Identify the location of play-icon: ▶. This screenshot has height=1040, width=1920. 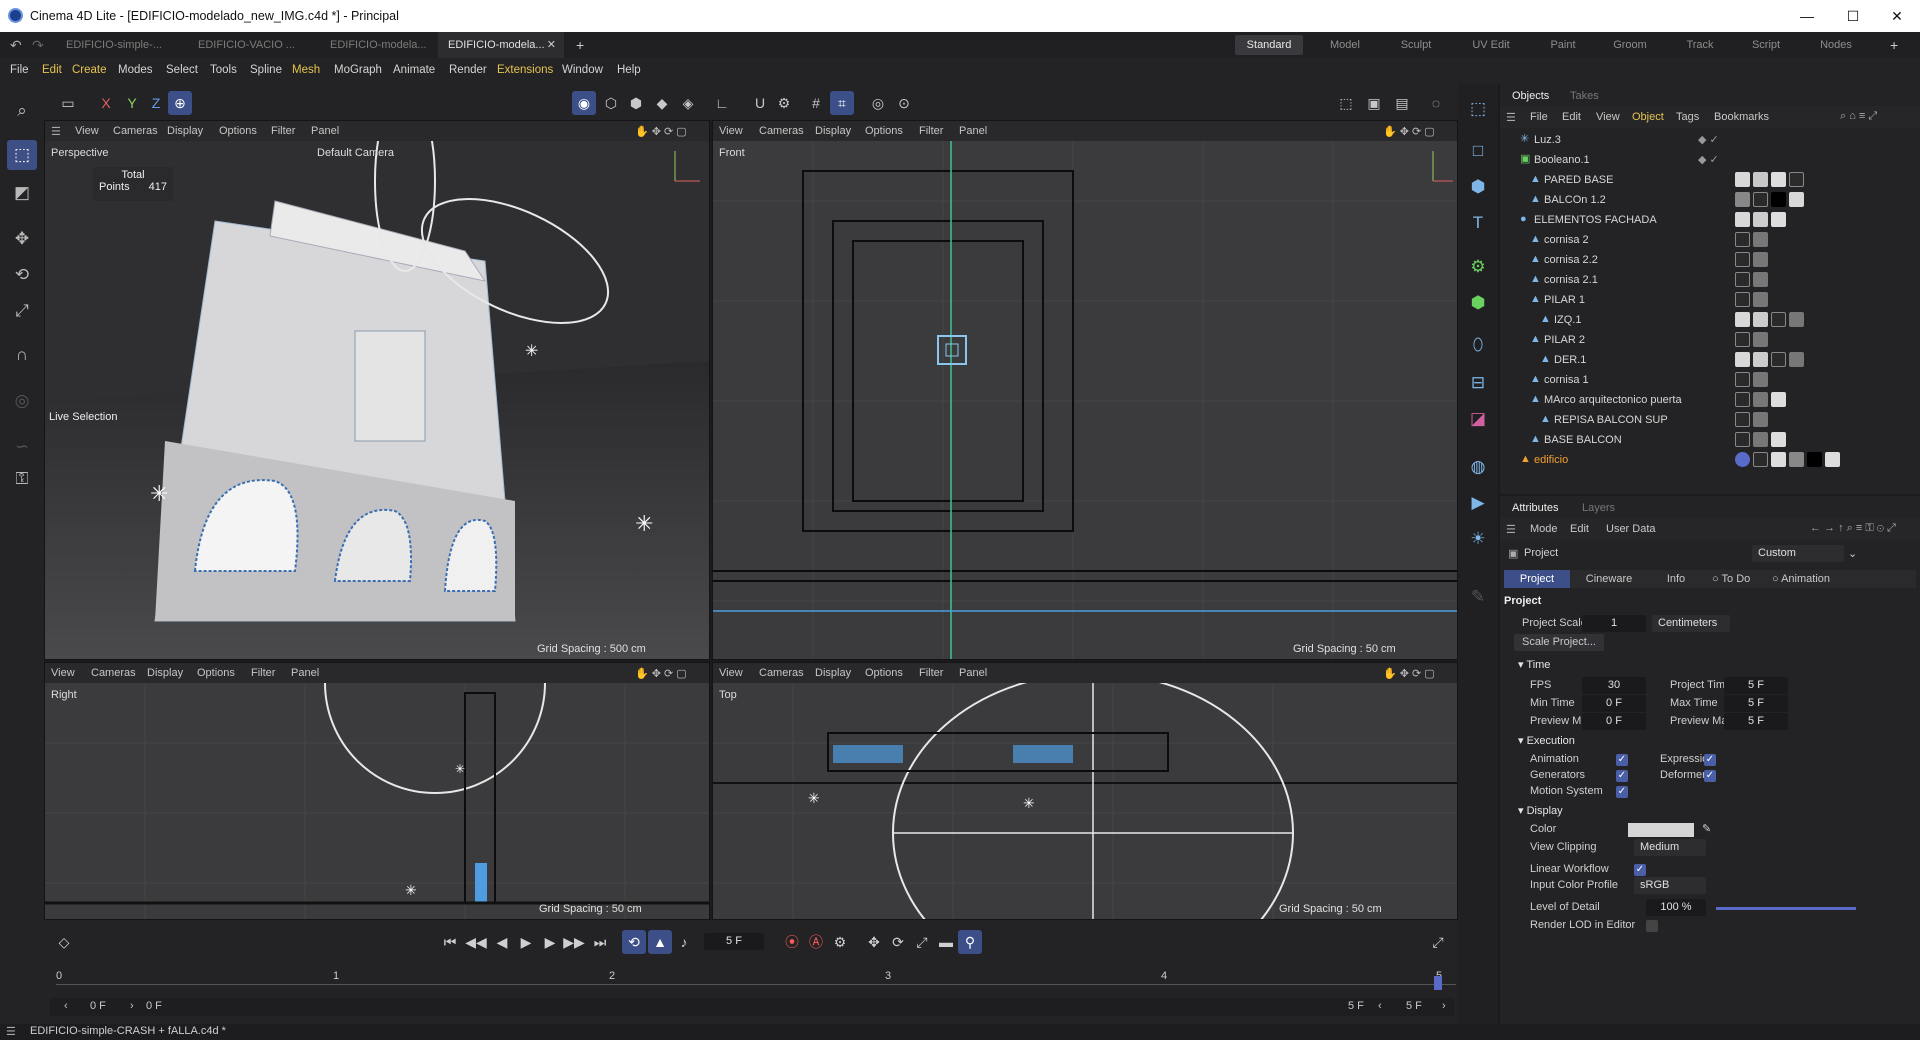
(526, 942).